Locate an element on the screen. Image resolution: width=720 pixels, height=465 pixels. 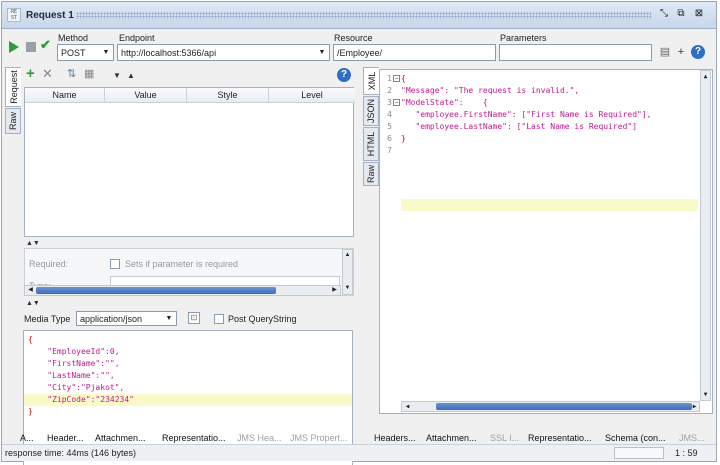
col-header-style: Style is located at coordinates (228, 95).